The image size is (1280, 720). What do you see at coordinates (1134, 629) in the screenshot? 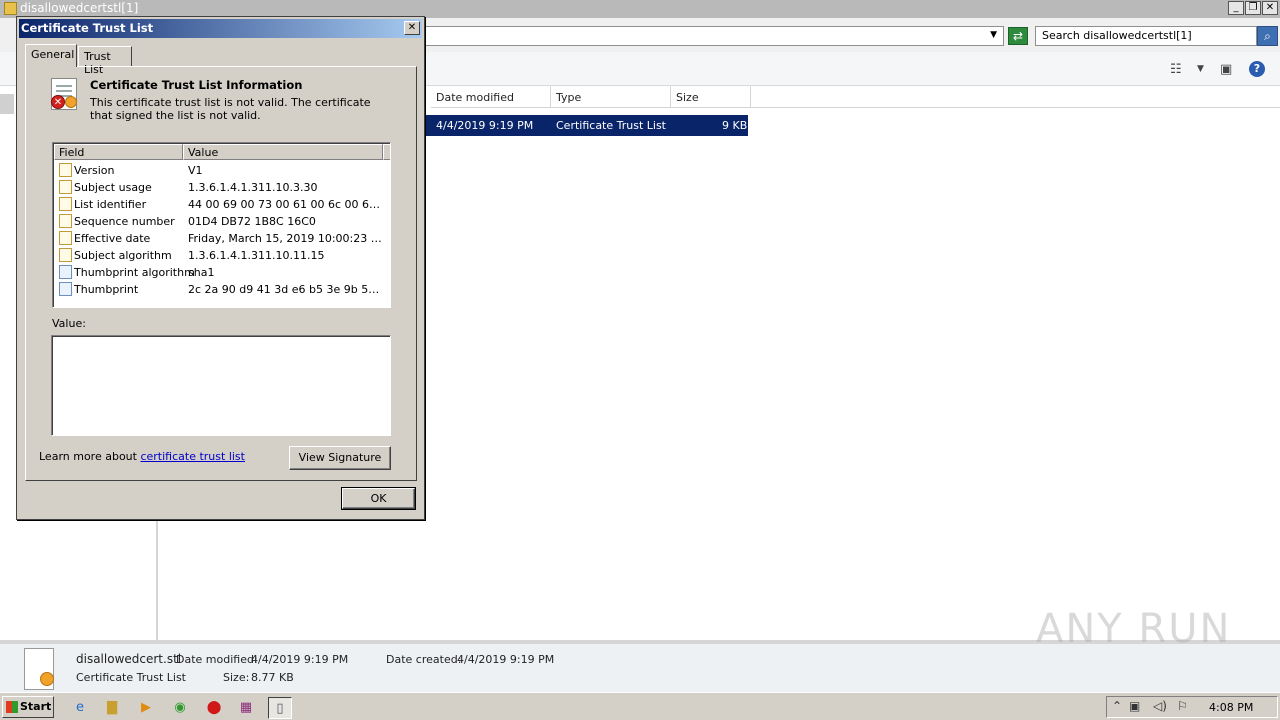
I see `watermark: ANY RUN` at bounding box center [1134, 629].